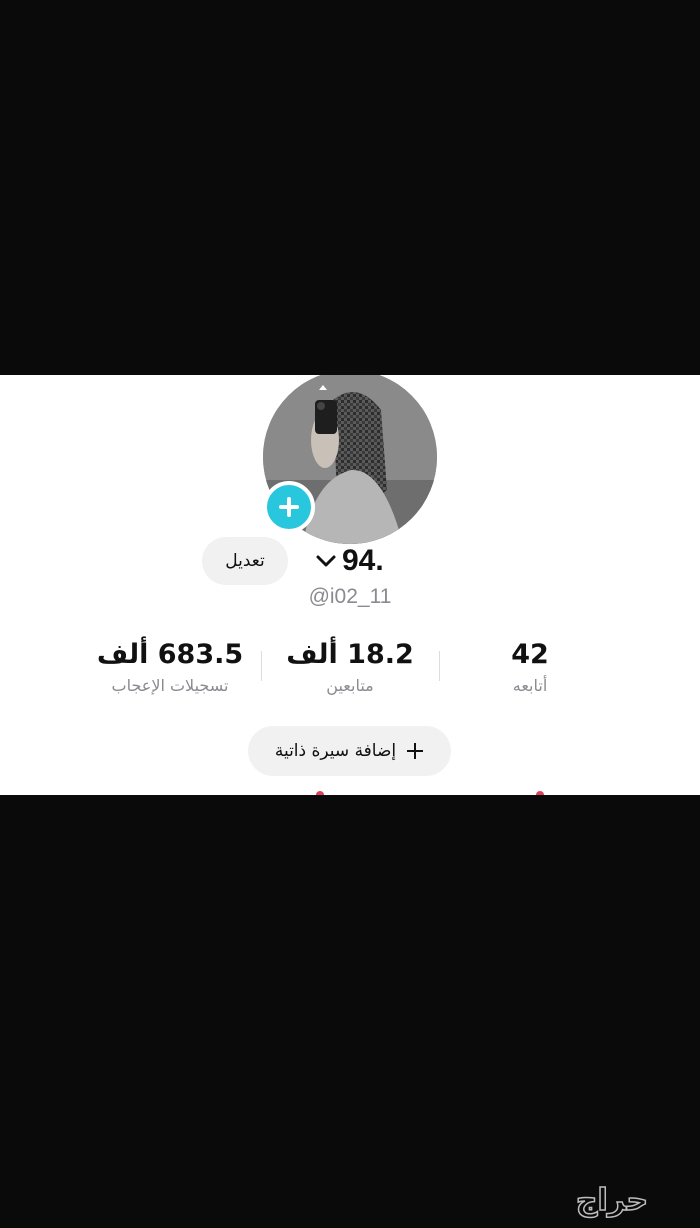  Describe the element at coordinates (350, 596) in the screenshot. I see `username: @i02_11` at that location.